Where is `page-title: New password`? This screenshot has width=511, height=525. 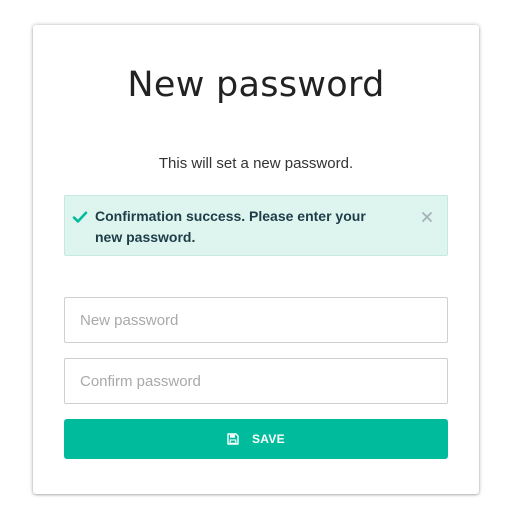 page-title: New password is located at coordinates (256, 85).